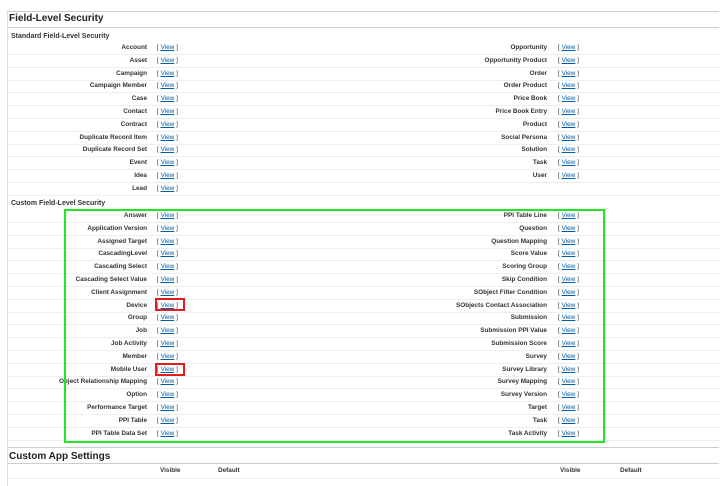 The width and height of the screenshot is (722, 486). I want to click on view-cell-order-product: [ View ], so click(568, 86).